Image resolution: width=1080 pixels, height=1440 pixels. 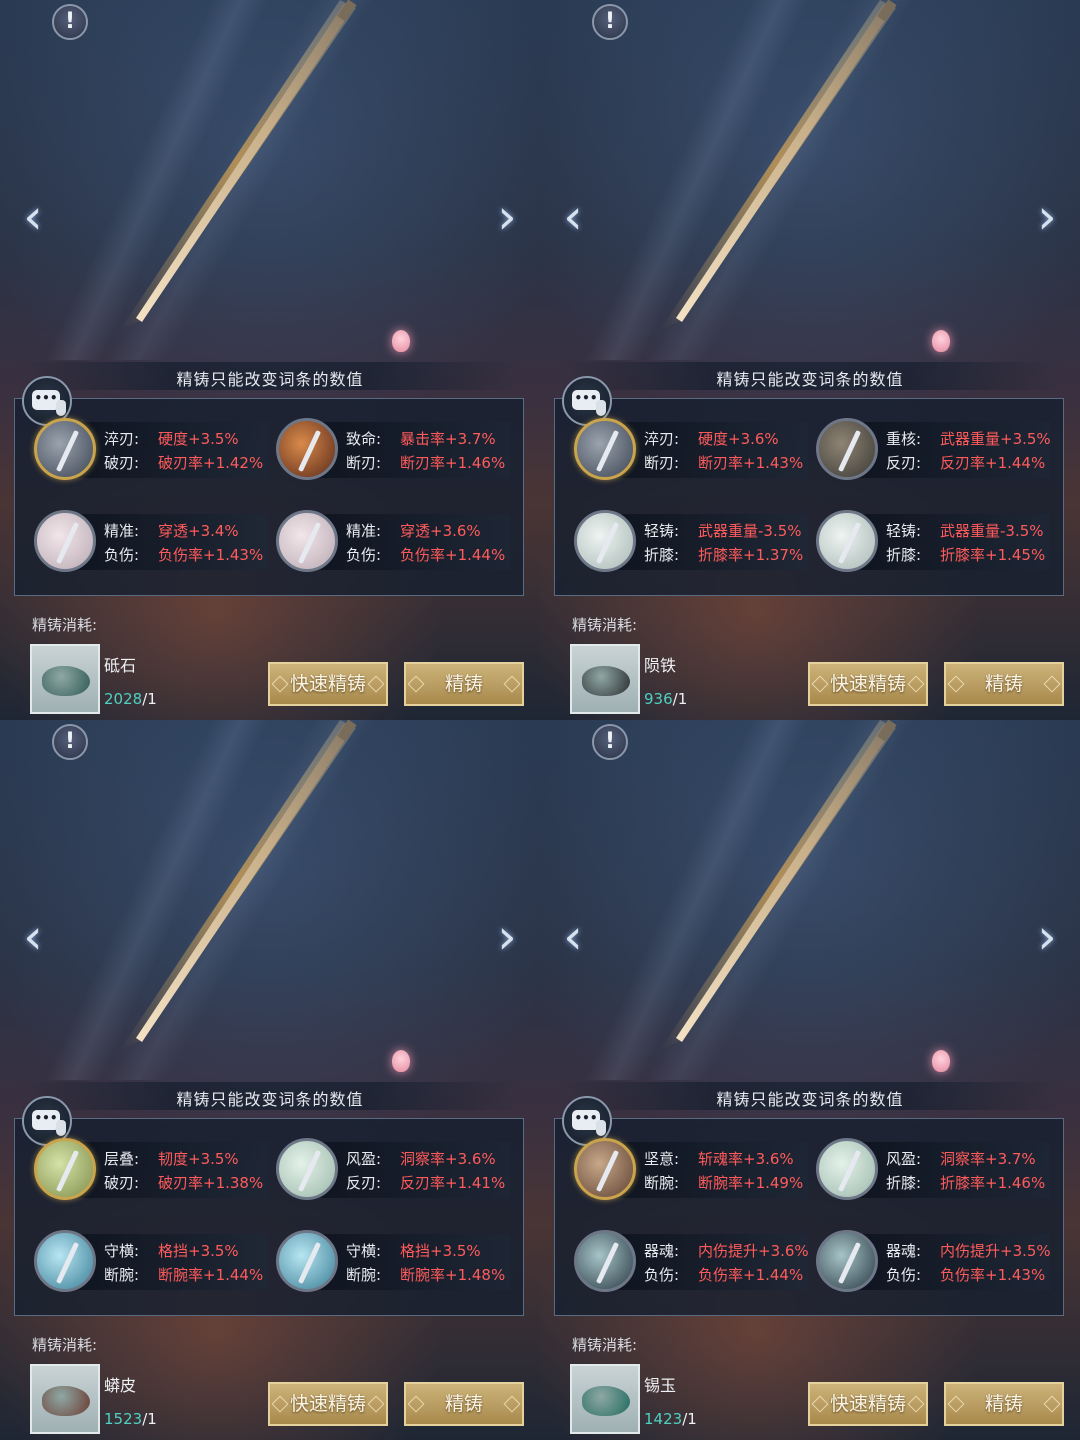 What do you see at coordinates (130, 699) in the screenshot?
I see `material-count: 2028/1` at bounding box center [130, 699].